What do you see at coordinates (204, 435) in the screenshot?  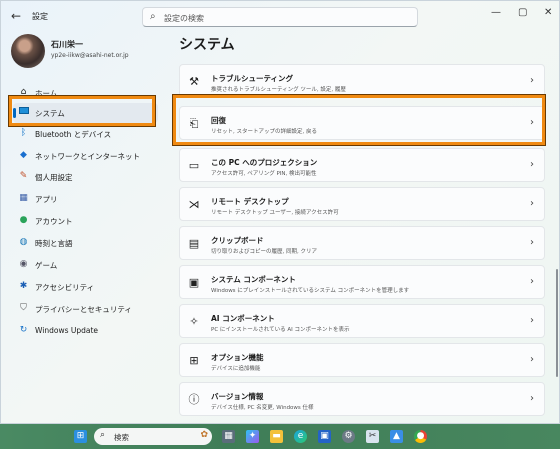 I see `search-highlight-icon: ✿` at bounding box center [204, 435].